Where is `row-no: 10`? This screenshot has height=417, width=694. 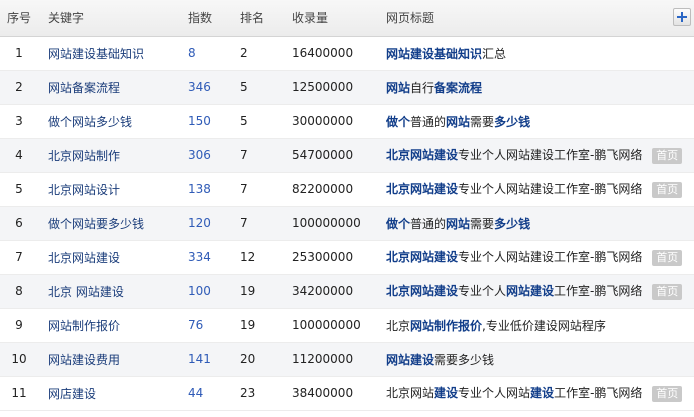
row-no: 10 is located at coordinates (19, 359).